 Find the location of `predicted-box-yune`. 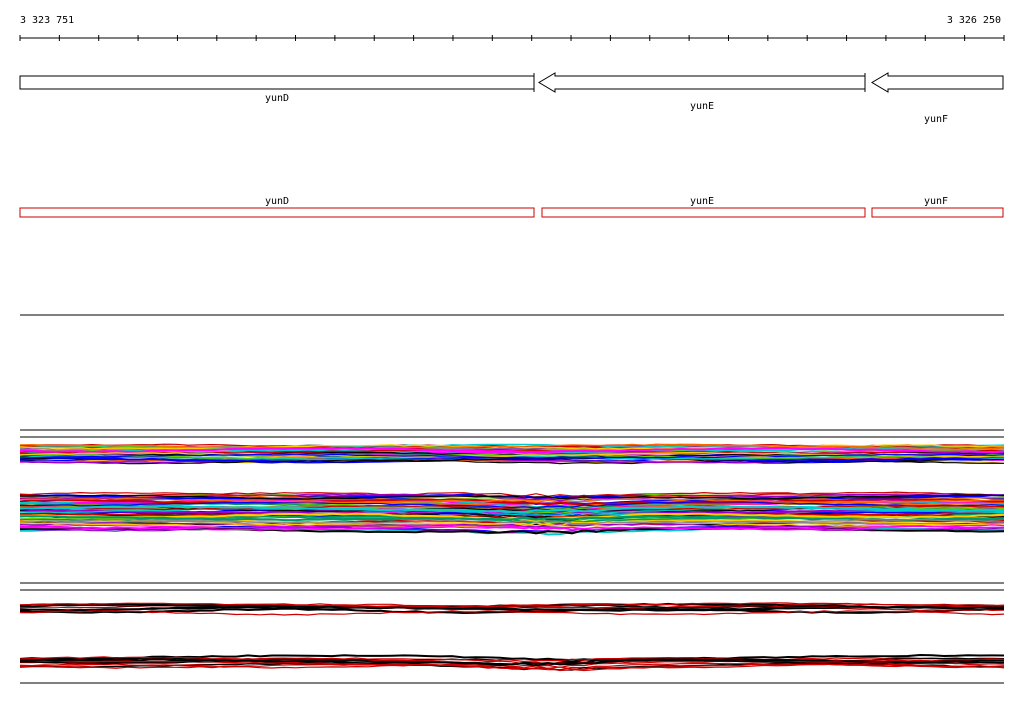

predicted-box-yune is located at coordinates (703, 212).